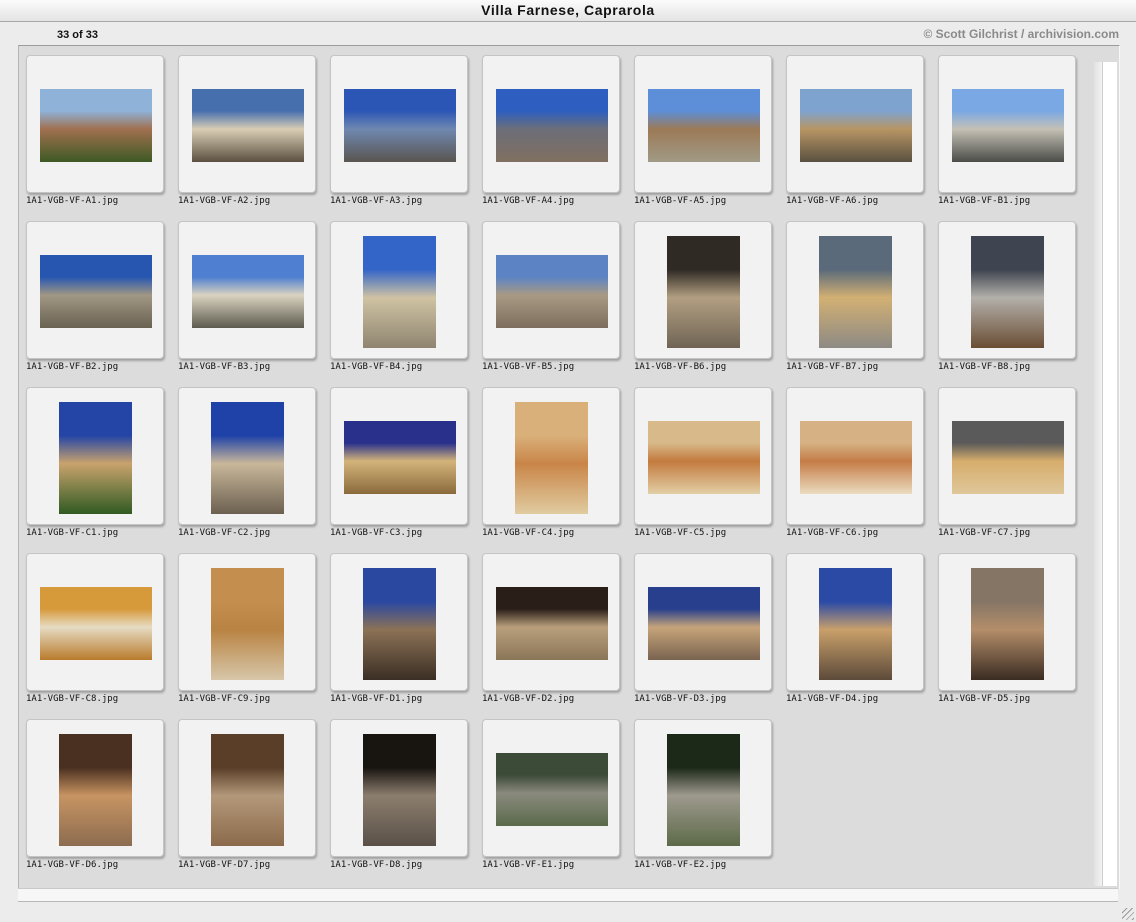 This screenshot has height=922, width=1136. I want to click on thumbnail-item: 1A1-VGB-VF-D3.jpg, so click(708, 633).